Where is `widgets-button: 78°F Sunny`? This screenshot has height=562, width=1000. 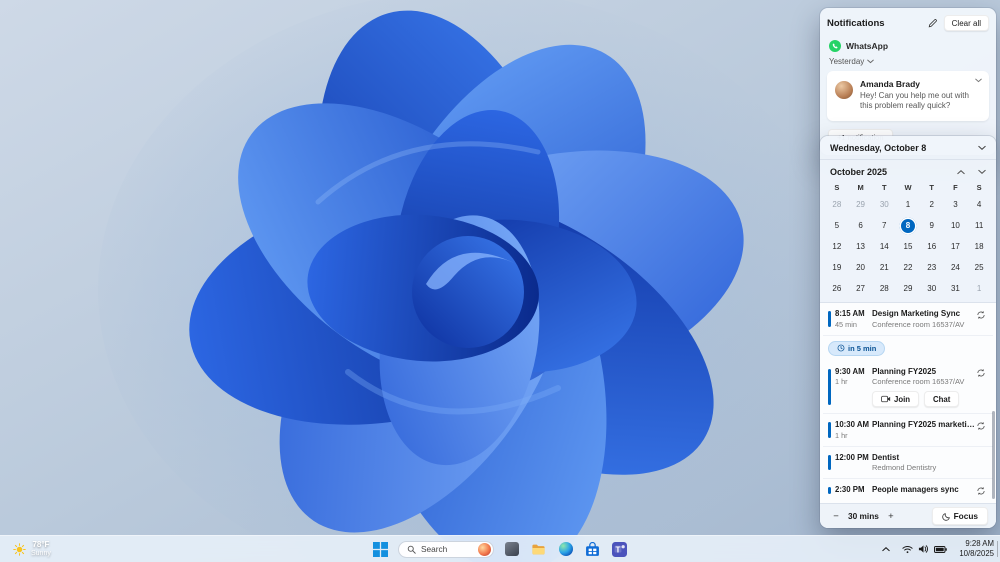
widgets-button: 78°F Sunny is located at coordinates (32, 549).